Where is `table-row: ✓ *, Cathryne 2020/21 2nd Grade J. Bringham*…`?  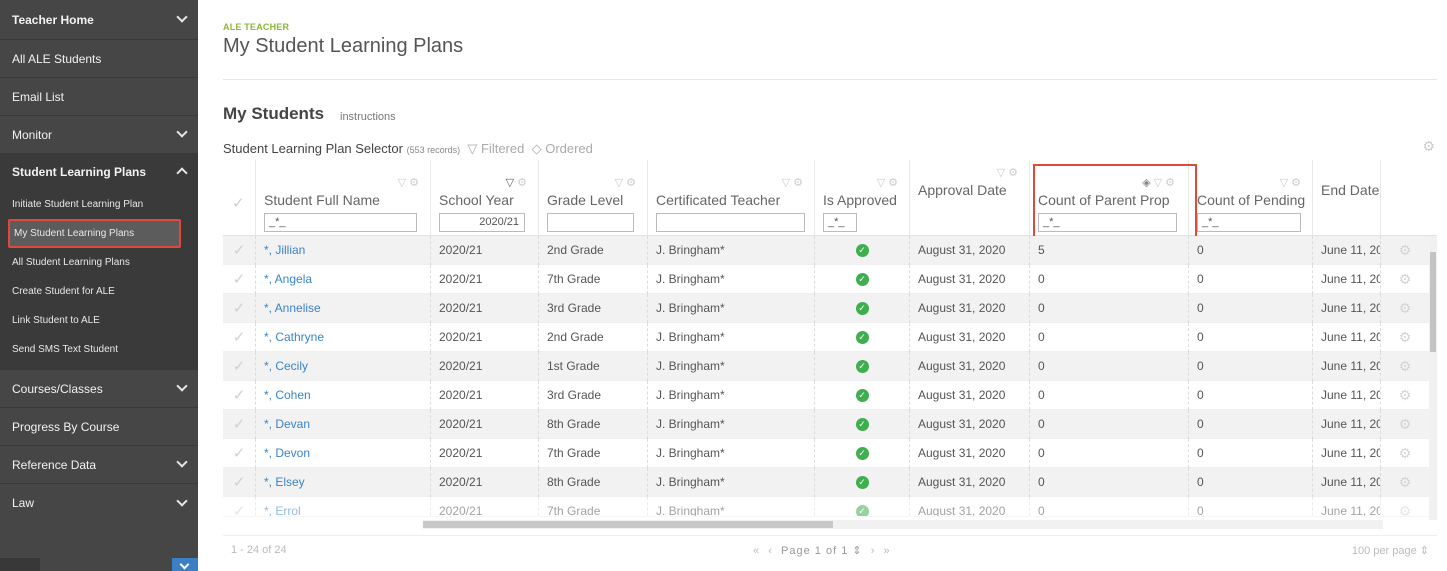 table-row: ✓ *, Cathryne 2020/21 2nd Grade J. Bringham*… is located at coordinates (830, 337).